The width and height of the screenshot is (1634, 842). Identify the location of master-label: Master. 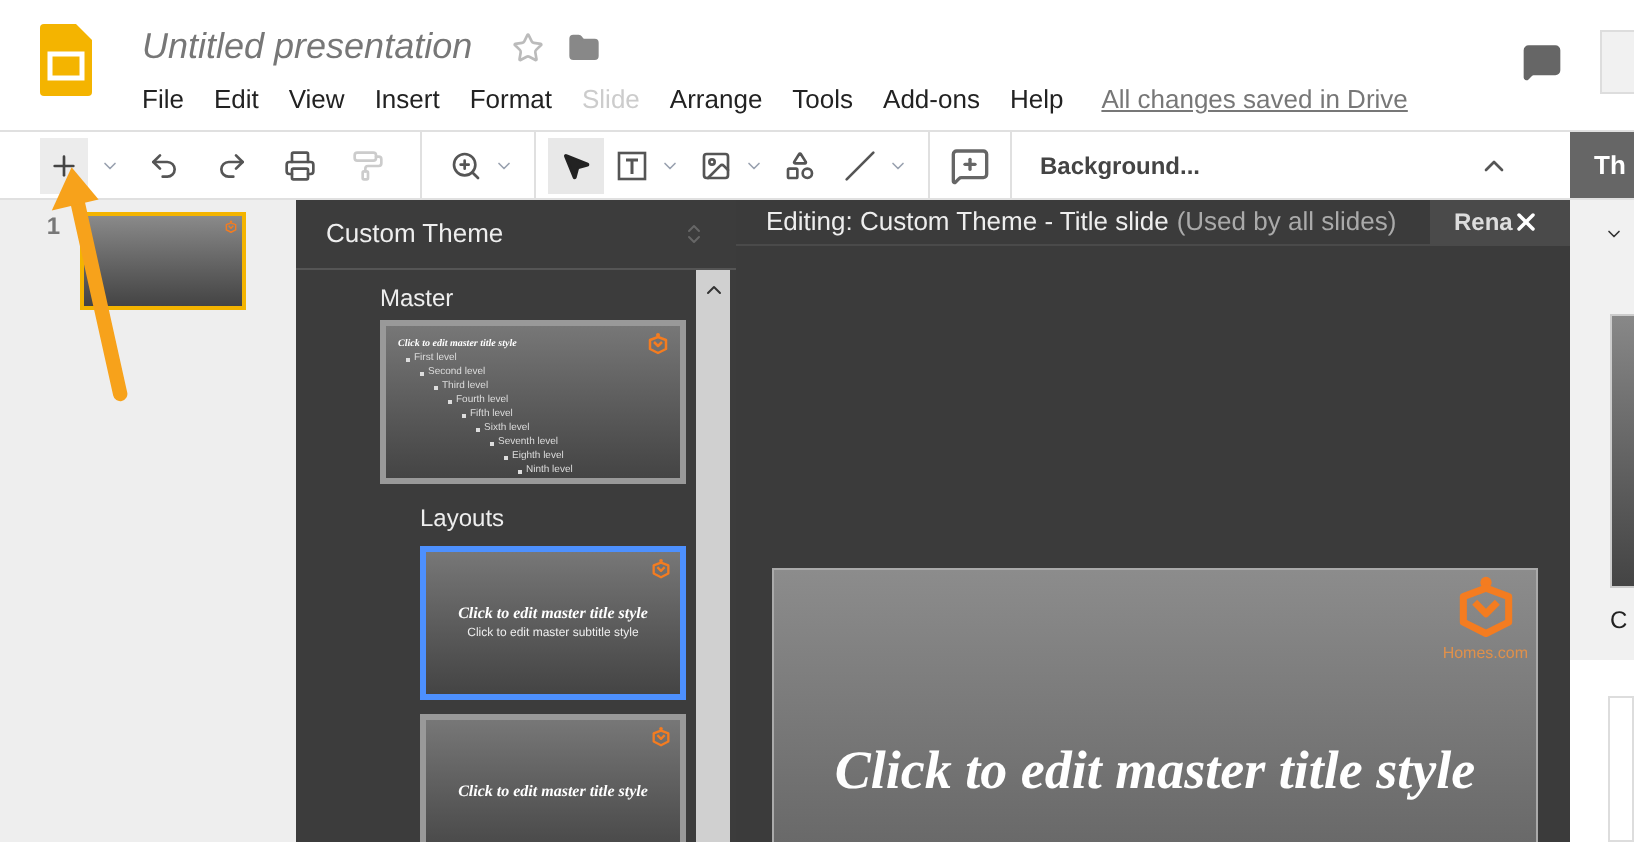
(418, 298).